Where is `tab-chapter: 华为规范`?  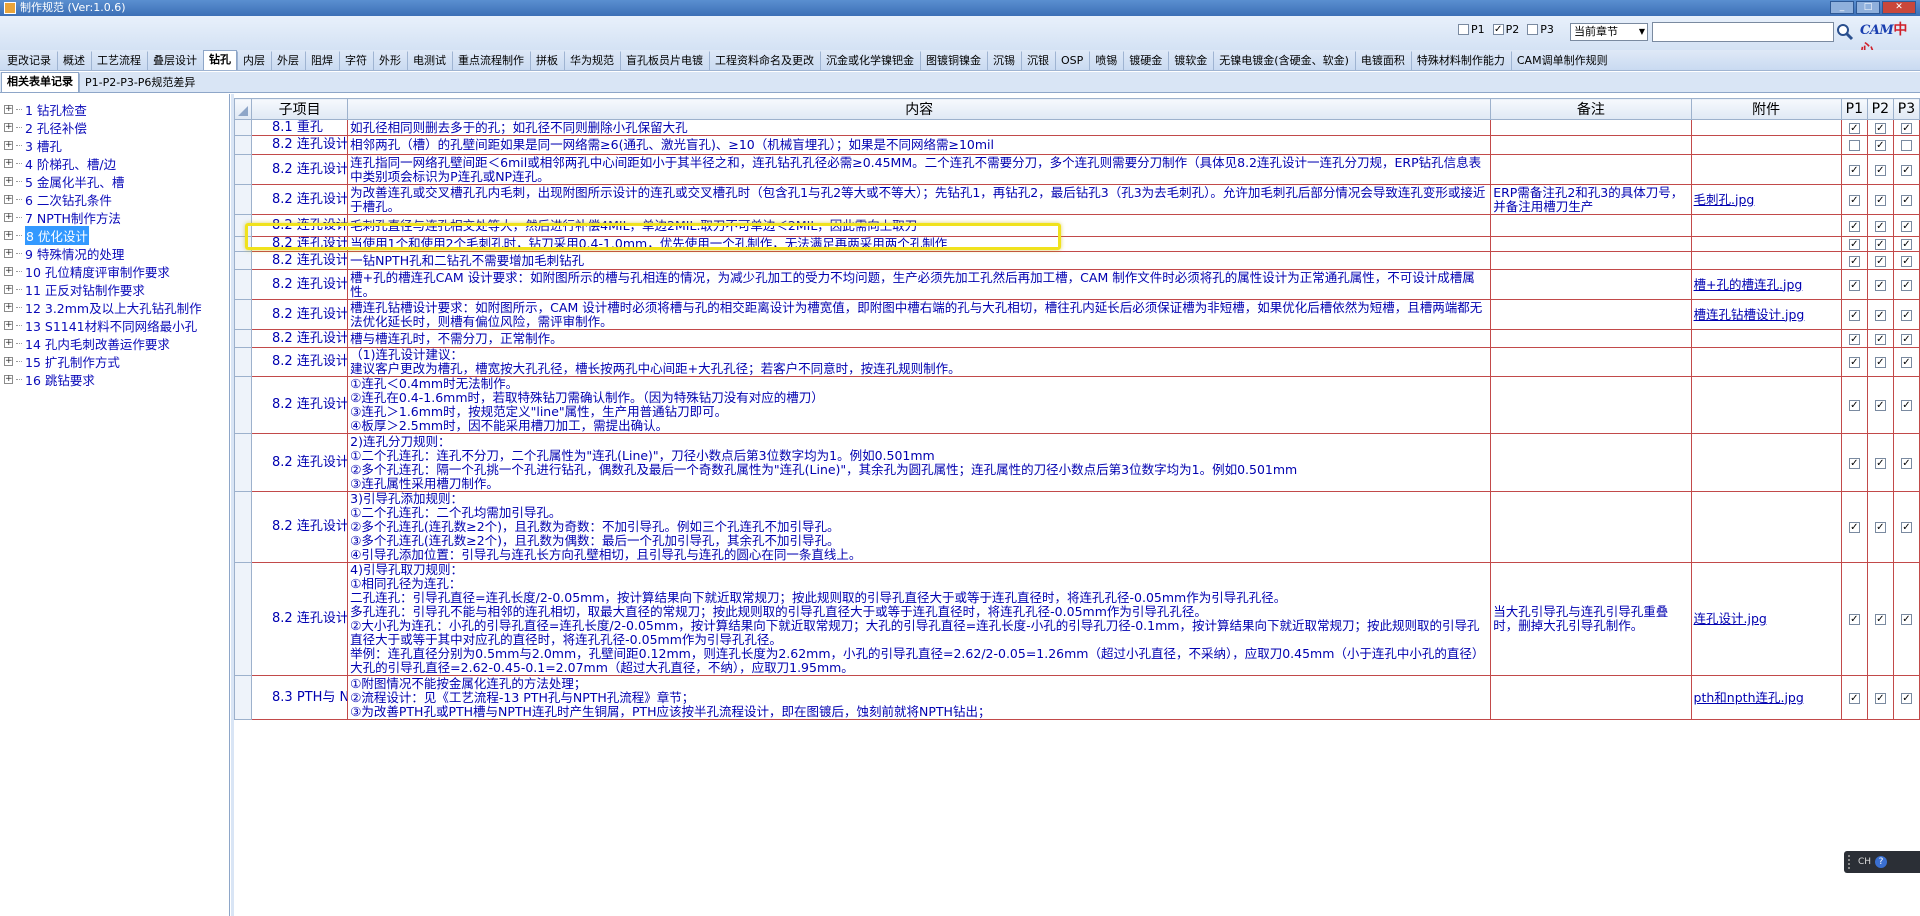
tab-chapter: 华为规范 is located at coordinates (592, 60).